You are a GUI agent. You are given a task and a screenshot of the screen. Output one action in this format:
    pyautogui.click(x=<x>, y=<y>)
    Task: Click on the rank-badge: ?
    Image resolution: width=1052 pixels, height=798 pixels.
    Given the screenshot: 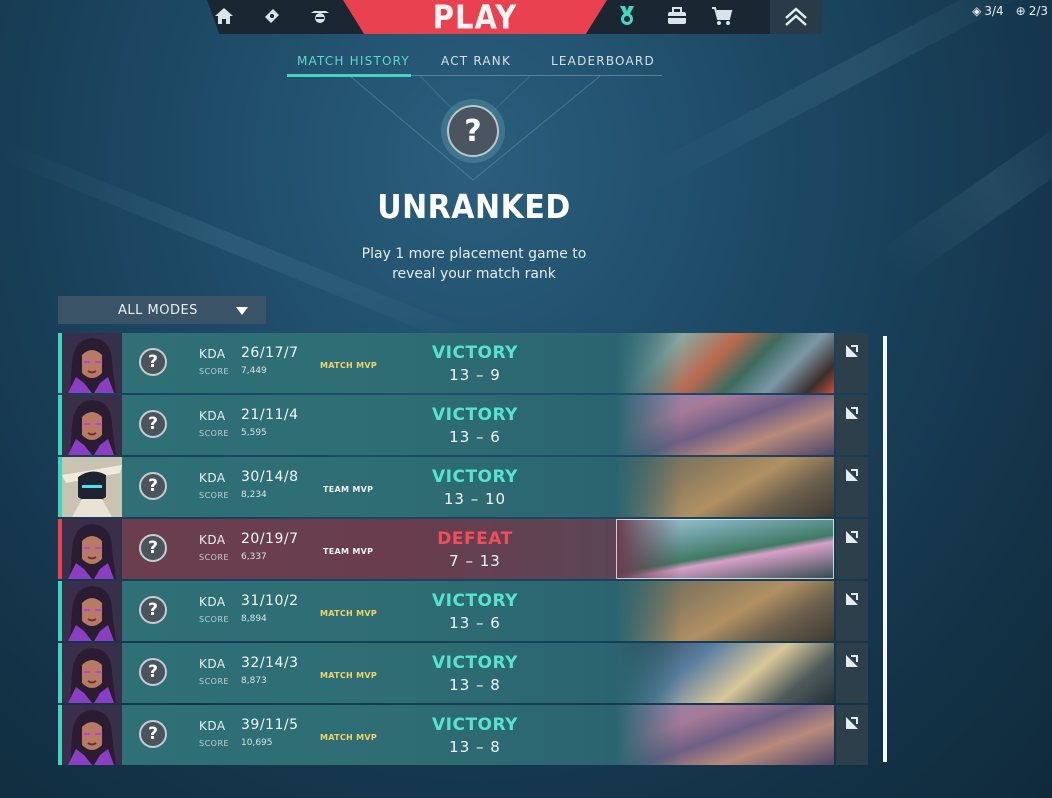 What is the action you would take?
    pyautogui.click(x=473, y=131)
    